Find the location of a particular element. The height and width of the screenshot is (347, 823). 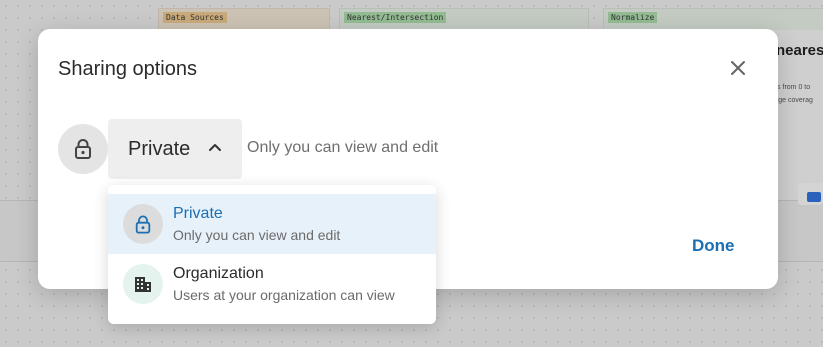

close-icon is located at coordinates (738, 68).